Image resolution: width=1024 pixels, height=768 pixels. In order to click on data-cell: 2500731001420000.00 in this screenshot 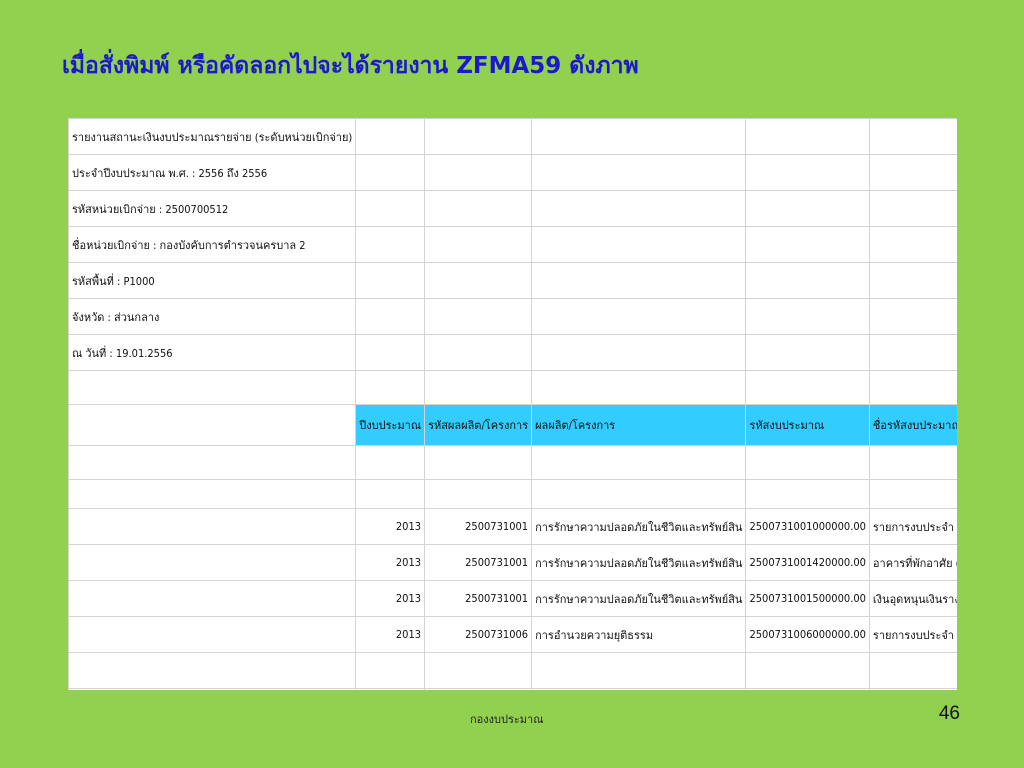, I will do `click(807, 562)`.